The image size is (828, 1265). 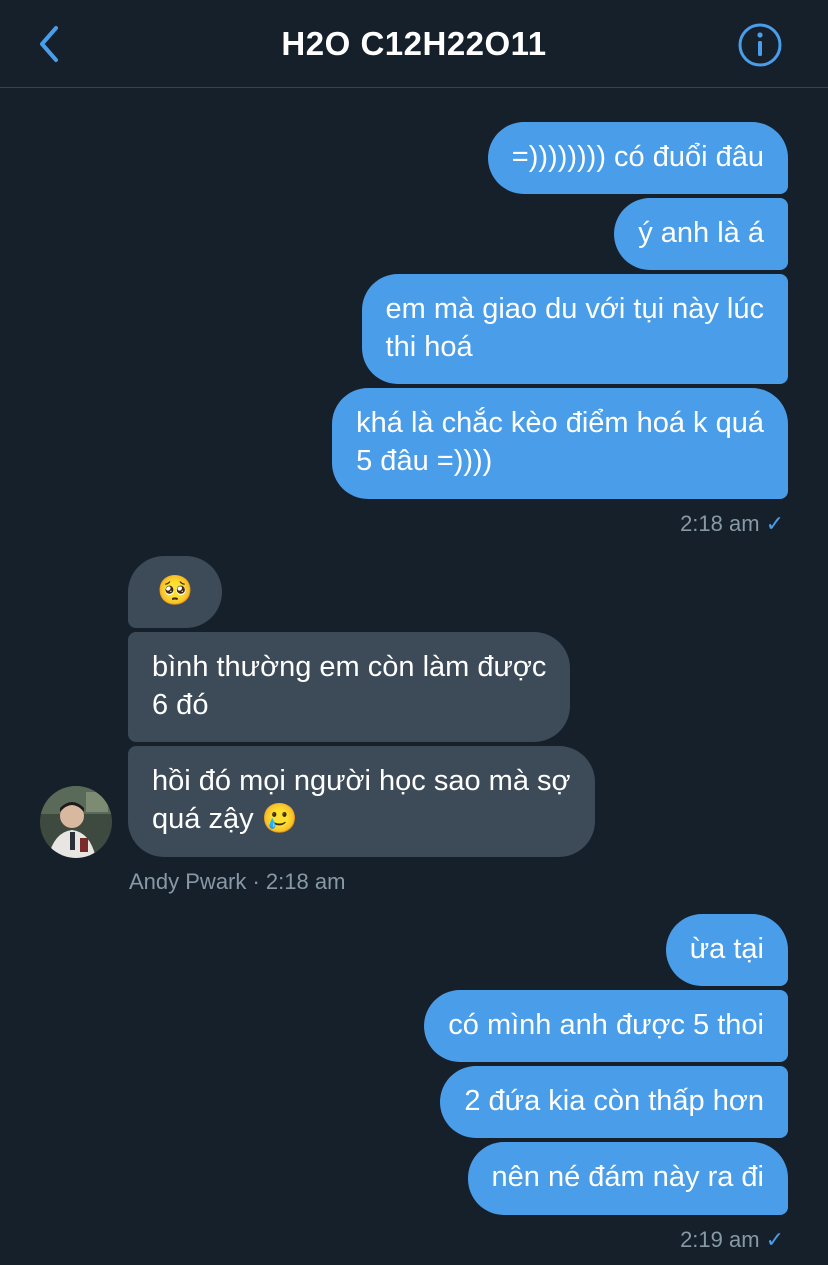 I want to click on message-text: có mình anh được 5 thoi, so click(x=606, y=1025).